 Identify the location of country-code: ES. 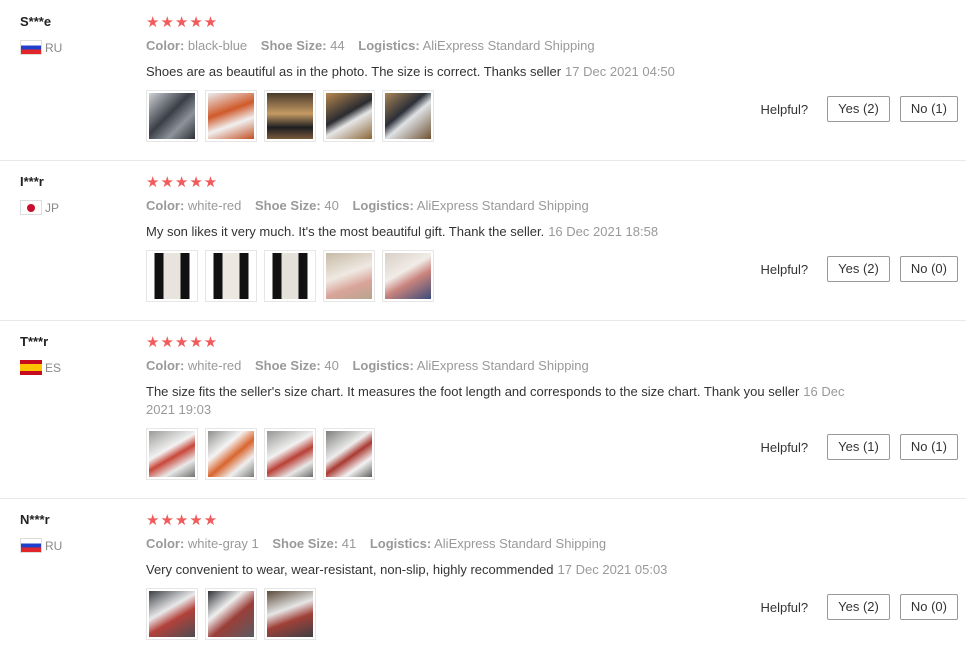
(53, 367).